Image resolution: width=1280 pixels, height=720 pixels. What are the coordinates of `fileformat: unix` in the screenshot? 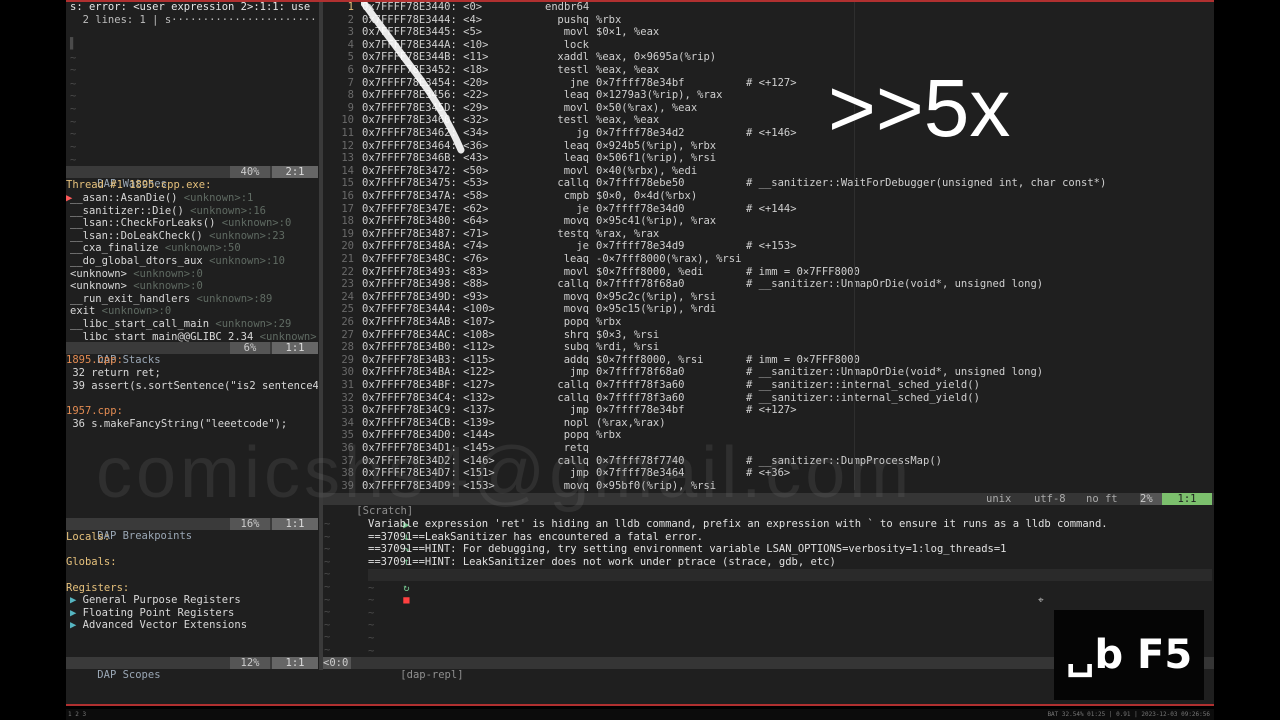 It's located at (1004, 499).